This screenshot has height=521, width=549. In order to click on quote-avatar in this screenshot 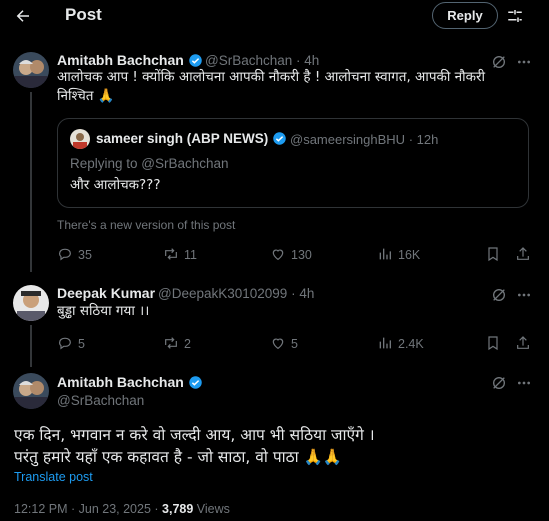, I will do `click(80, 139)`.